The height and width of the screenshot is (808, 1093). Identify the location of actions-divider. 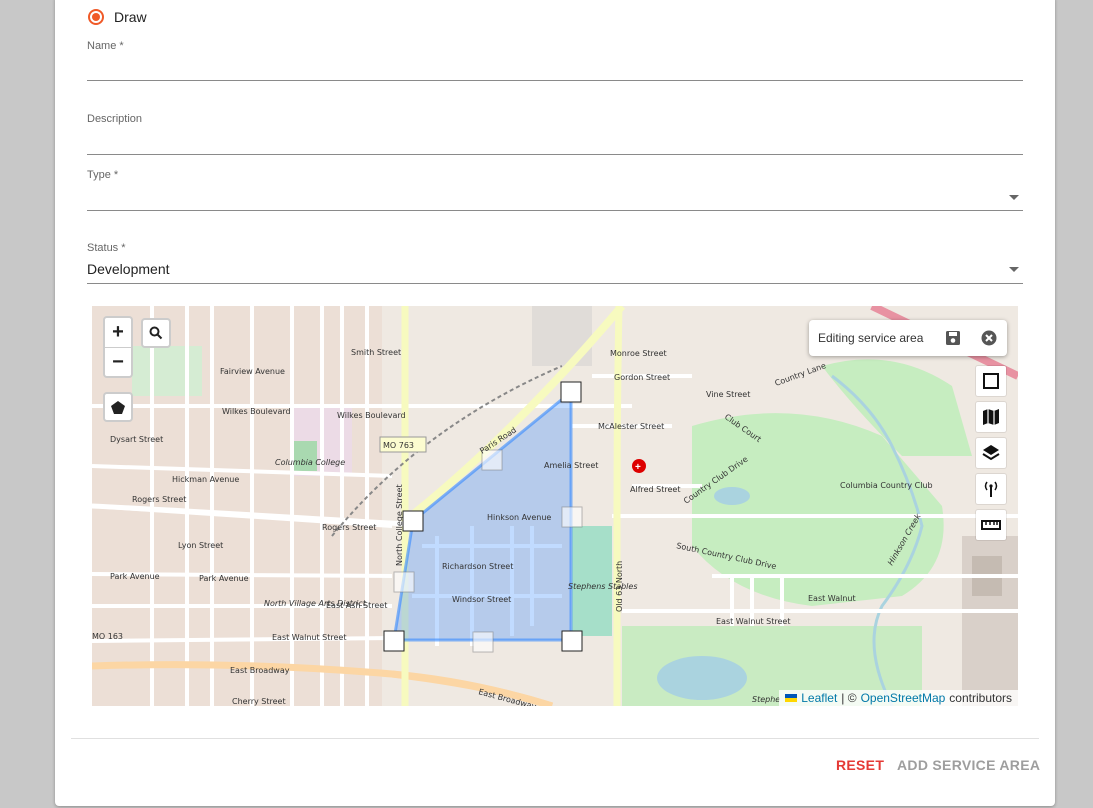
(555, 738).